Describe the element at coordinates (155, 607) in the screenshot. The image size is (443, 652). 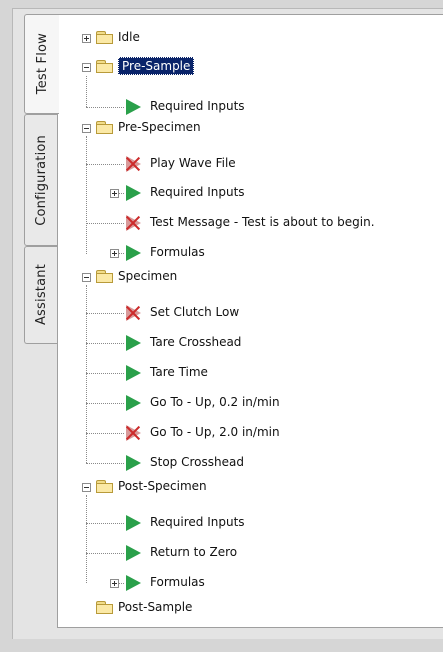
I see `tree-node-post-sample: Post-Sample` at that location.